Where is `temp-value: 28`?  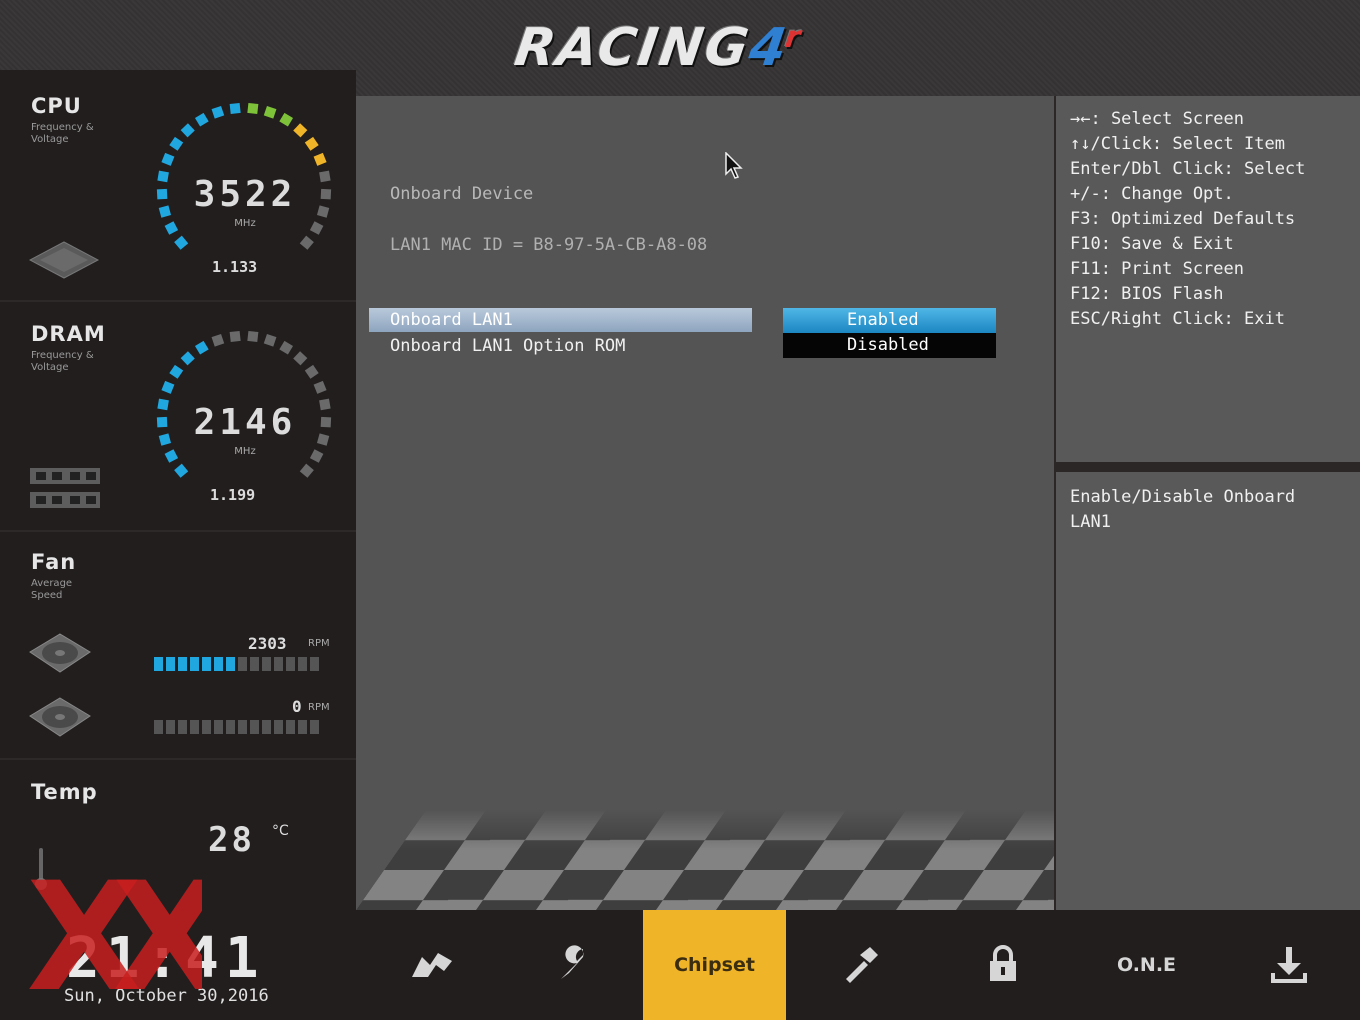 temp-value: 28 is located at coordinates (231, 840).